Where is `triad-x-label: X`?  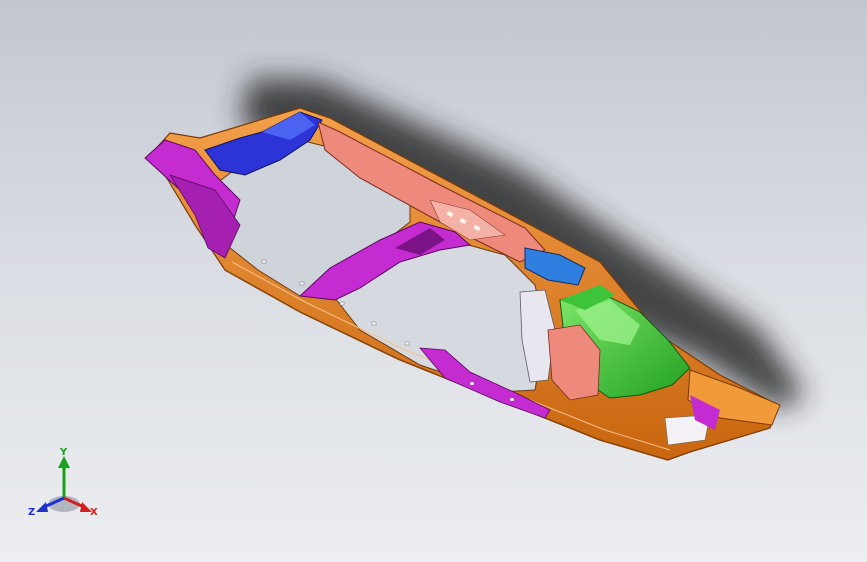 triad-x-label: X is located at coordinates (94, 512).